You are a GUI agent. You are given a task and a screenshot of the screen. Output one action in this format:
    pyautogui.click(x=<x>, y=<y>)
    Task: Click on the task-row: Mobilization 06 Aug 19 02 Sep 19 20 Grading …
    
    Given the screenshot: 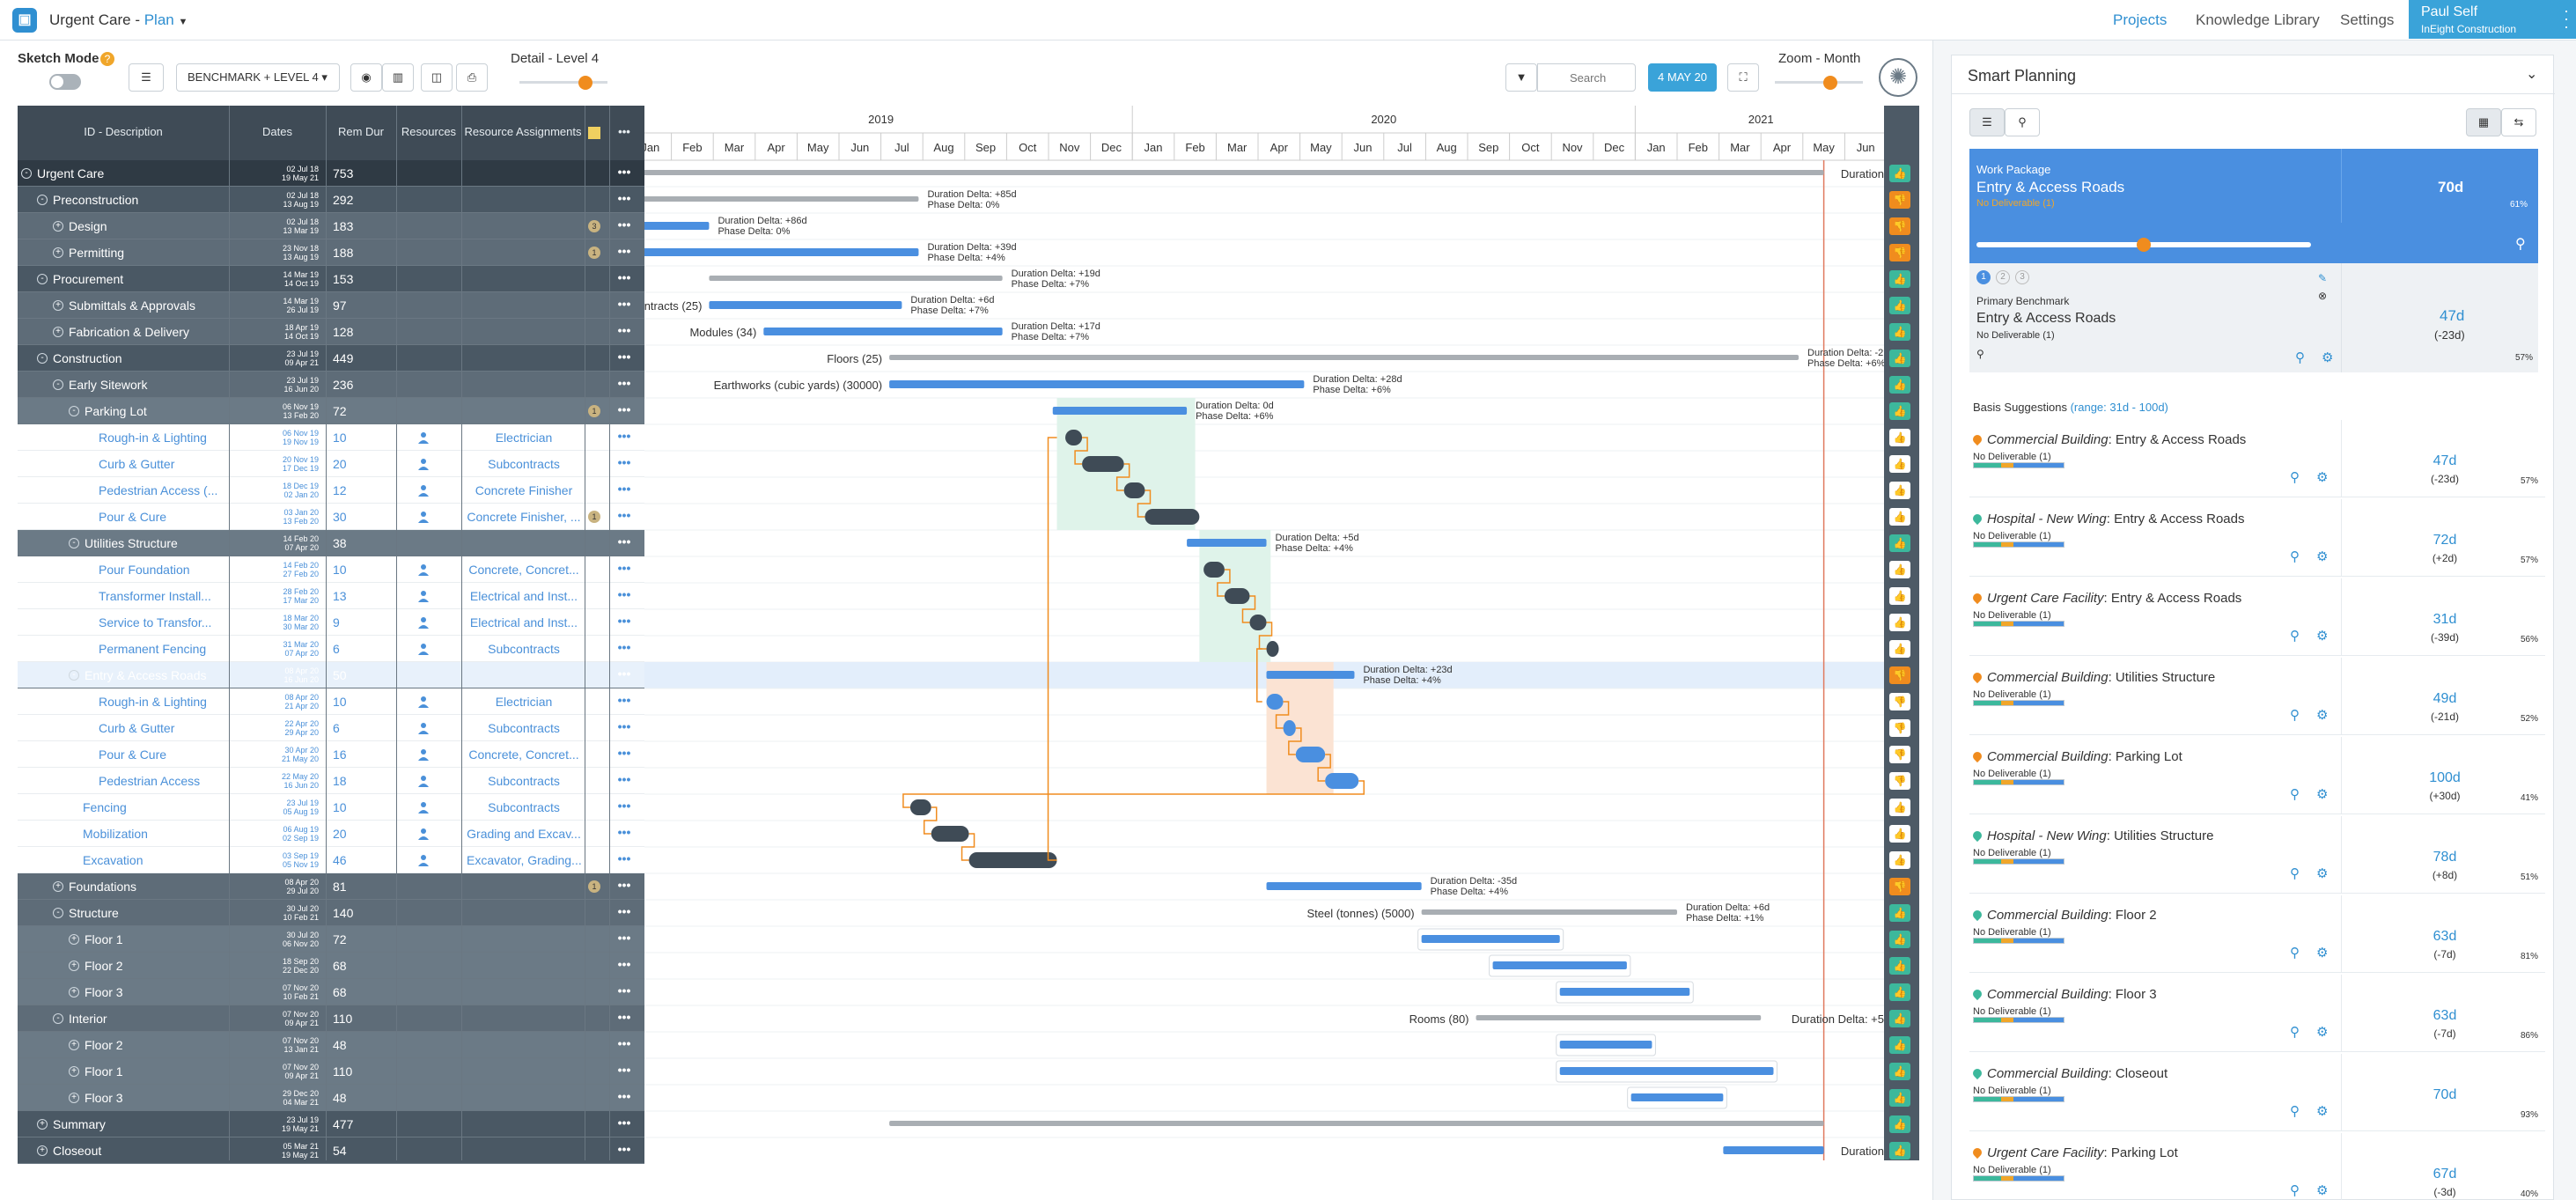 What is the action you would take?
    pyautogui.click(x=331, y=834)
    